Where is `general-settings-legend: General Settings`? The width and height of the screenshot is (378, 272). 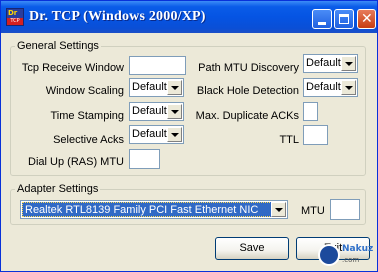 general-settings-legend: General Settings is located at coordinates (58, 46).